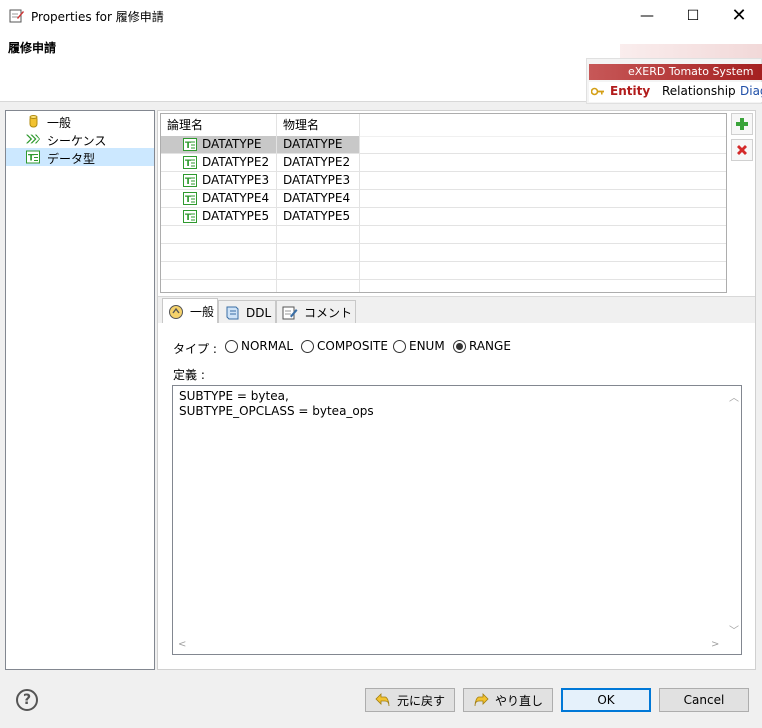 This screenshot has width=762, height=728. I want to click on cell-logical: DATATYPE5, so click(236, 216).